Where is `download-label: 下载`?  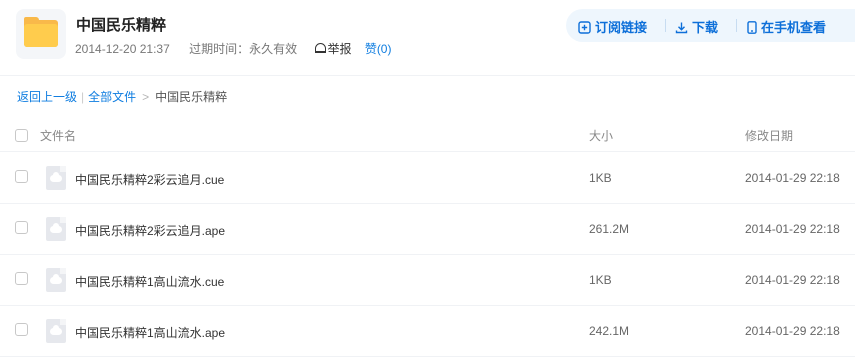
download-label: 下载 is located at coordinates (705, 27).